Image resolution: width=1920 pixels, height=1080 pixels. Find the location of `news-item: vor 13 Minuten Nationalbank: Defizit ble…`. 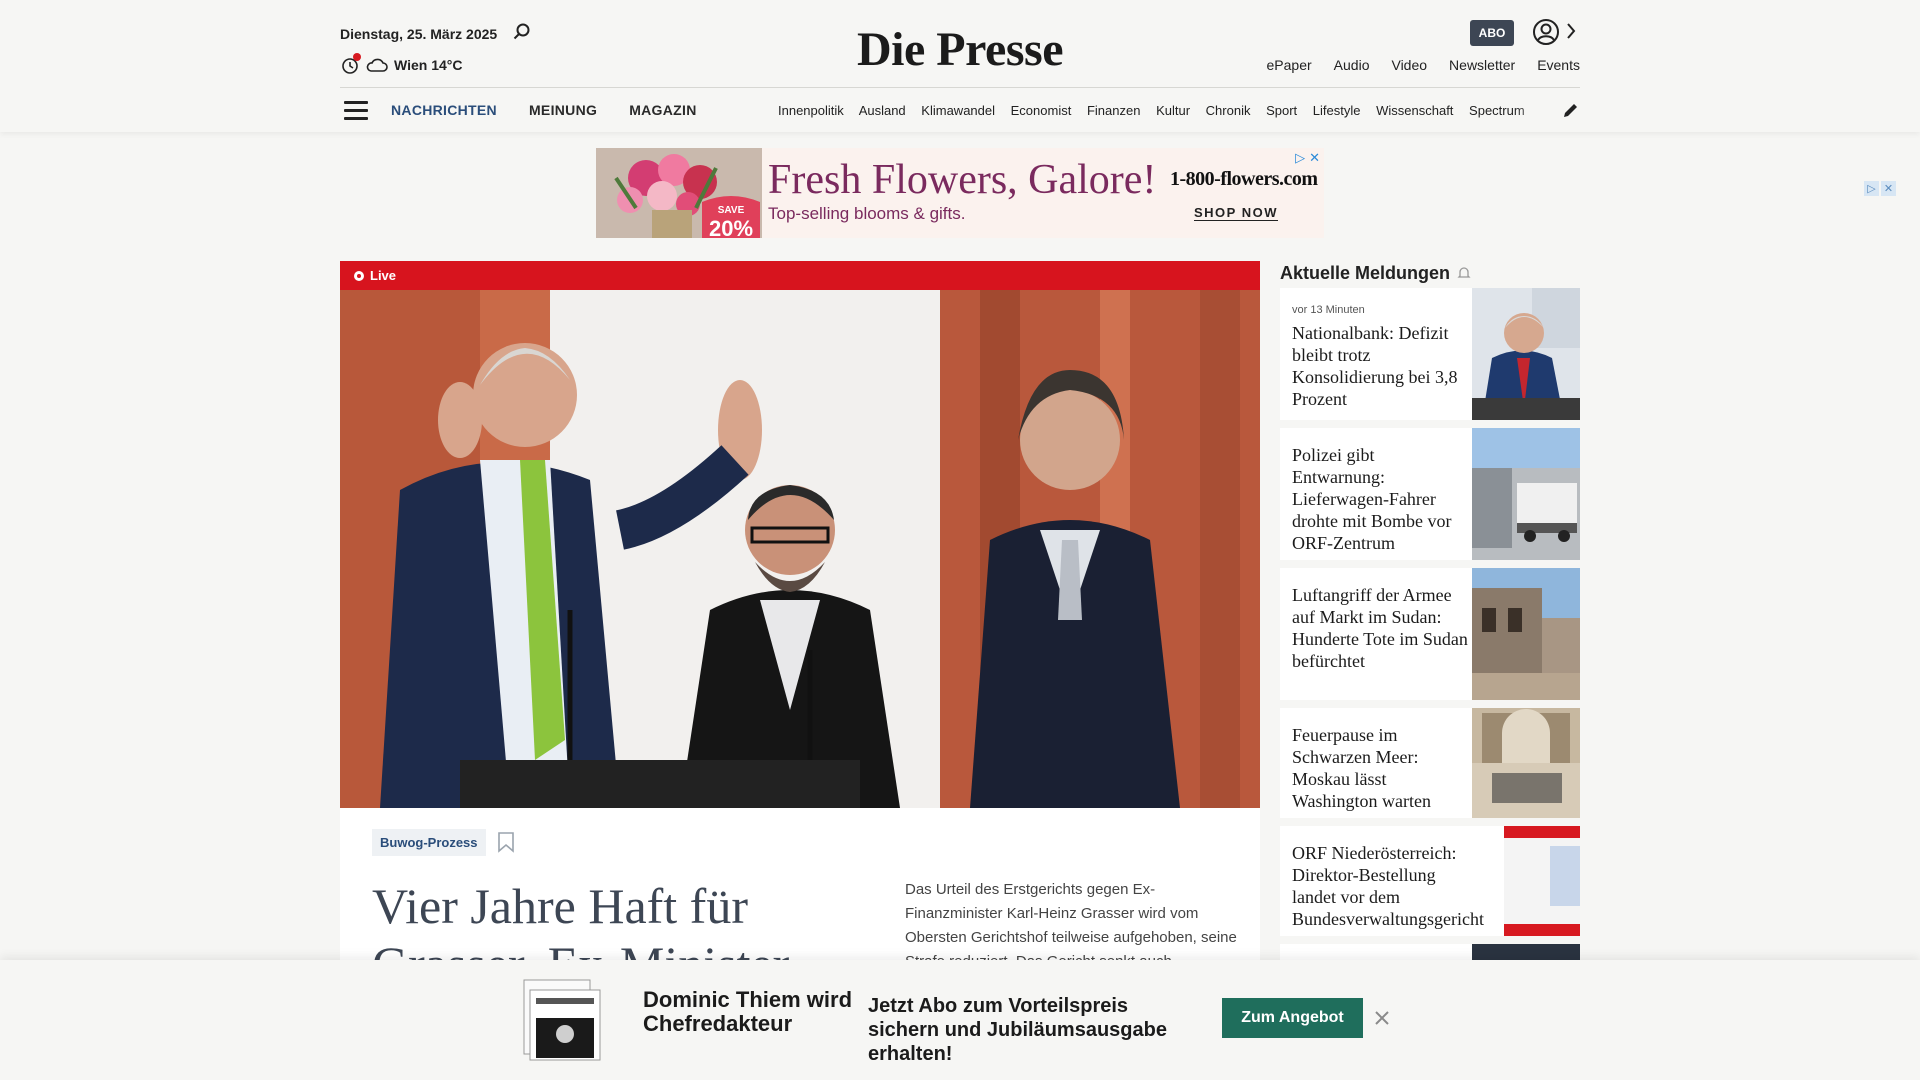

news-item: vor 13 Minuten Nationalbank: Defizit ble… is located at coordinates (1430, 354).